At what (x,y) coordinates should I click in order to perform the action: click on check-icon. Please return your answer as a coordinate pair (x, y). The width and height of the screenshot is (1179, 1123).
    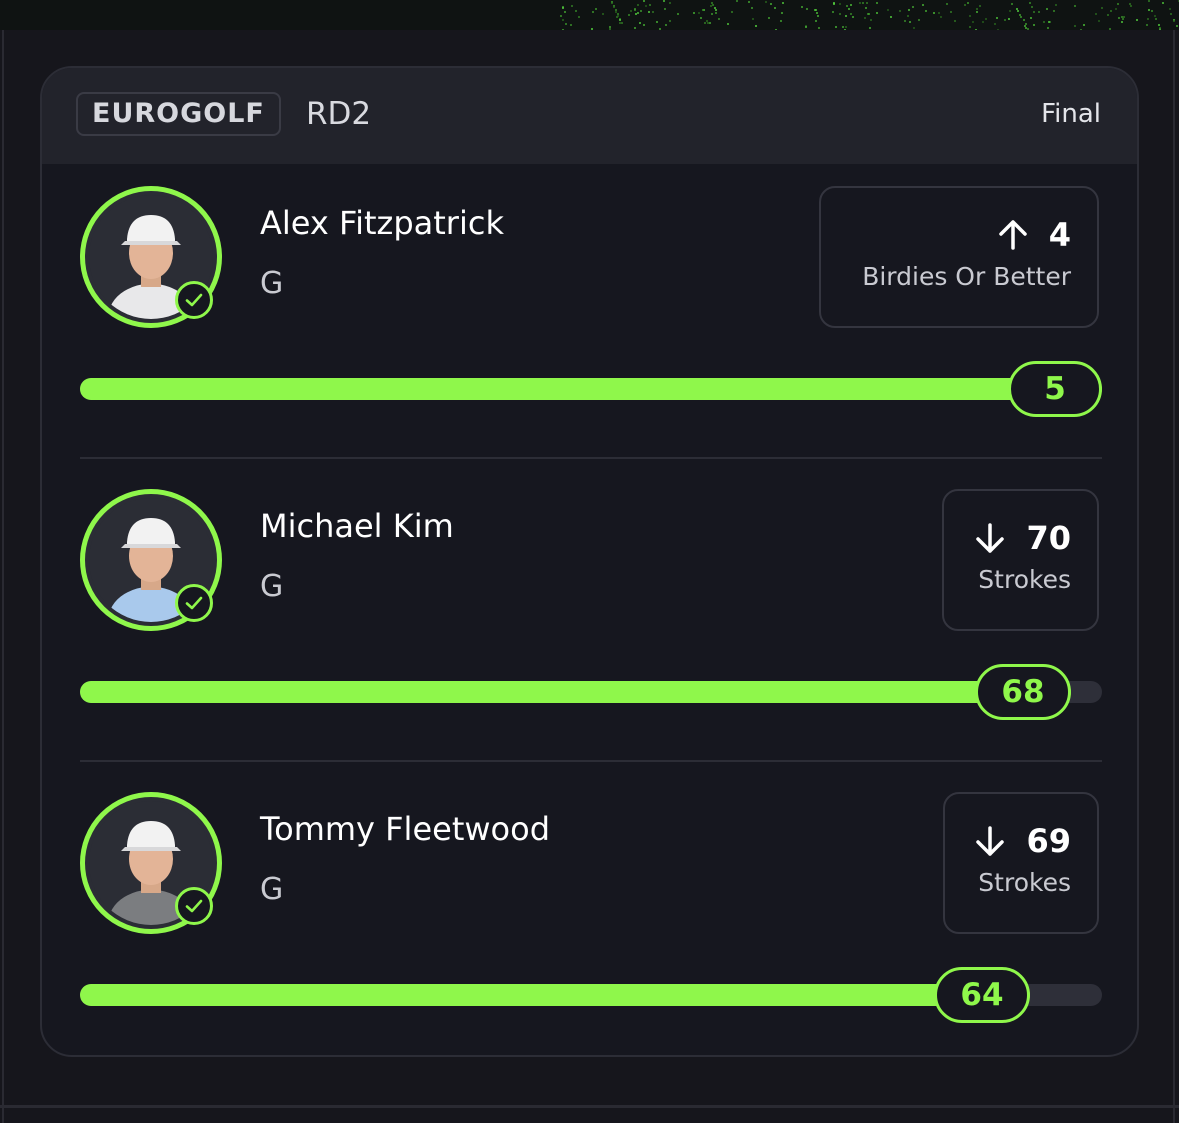
    Looking at the image, I should click on (194, 906).